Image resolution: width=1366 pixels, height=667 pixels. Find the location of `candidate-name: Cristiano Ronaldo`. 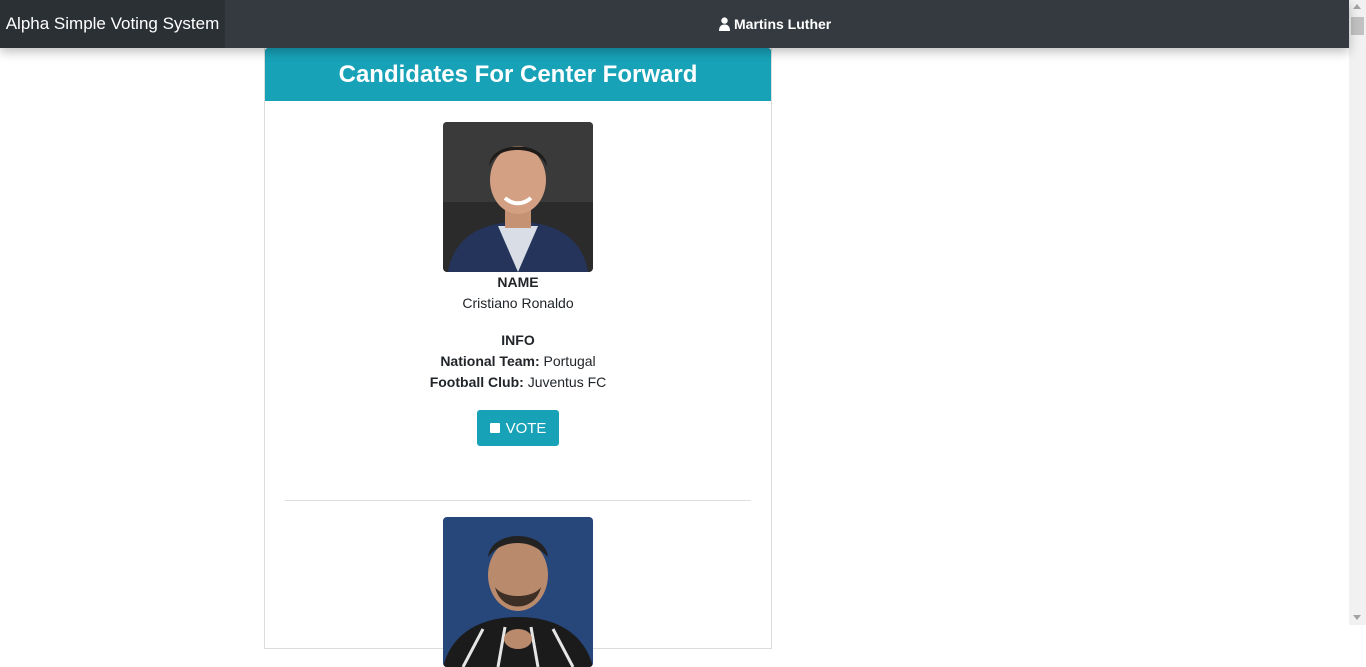

candidate-name: Cristiano Ronaldo is located at coordinates (518, 303).